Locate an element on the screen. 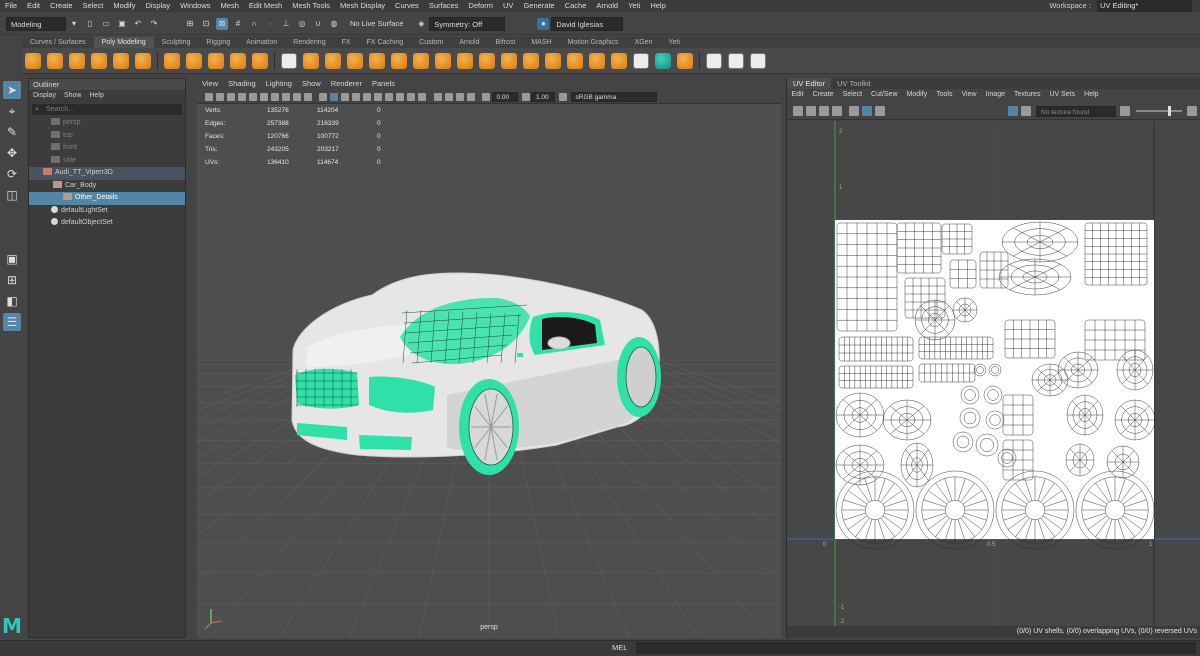 Image resolution: width=1200 pixels, height=656 pixels. extrude-icon is located at coordinates (421, 60).